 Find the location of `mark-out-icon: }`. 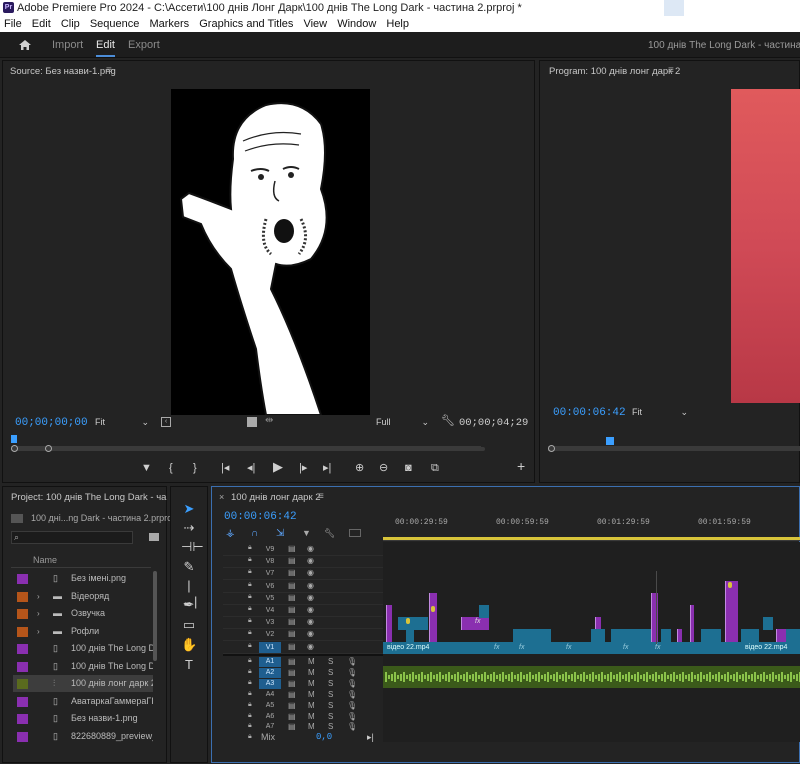

mark-out-icon: } is located at coordinates (195, 468).